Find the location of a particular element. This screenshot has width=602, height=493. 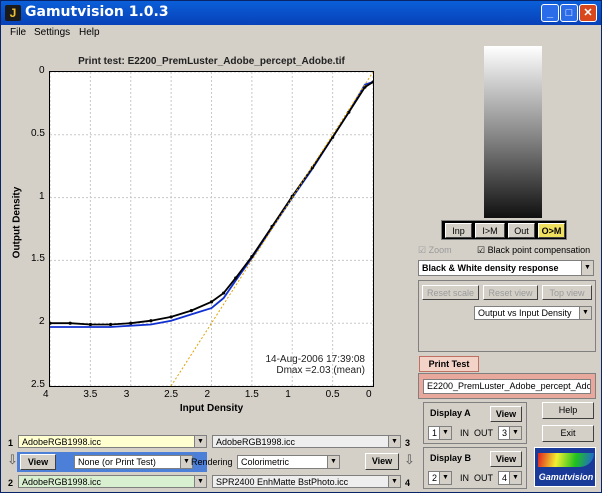

display-b-out-select: 4 ▼ is located at coordinates (510, 478).